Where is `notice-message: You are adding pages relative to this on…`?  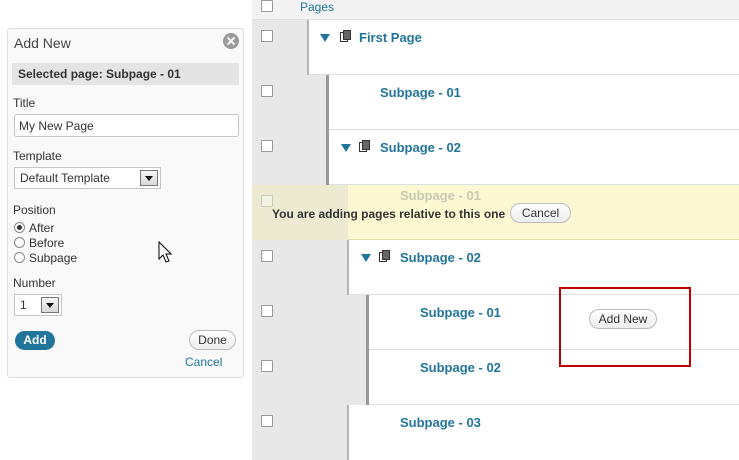
notice-message: You are adding pages relative to this on… is located at coordinates (389, 214).